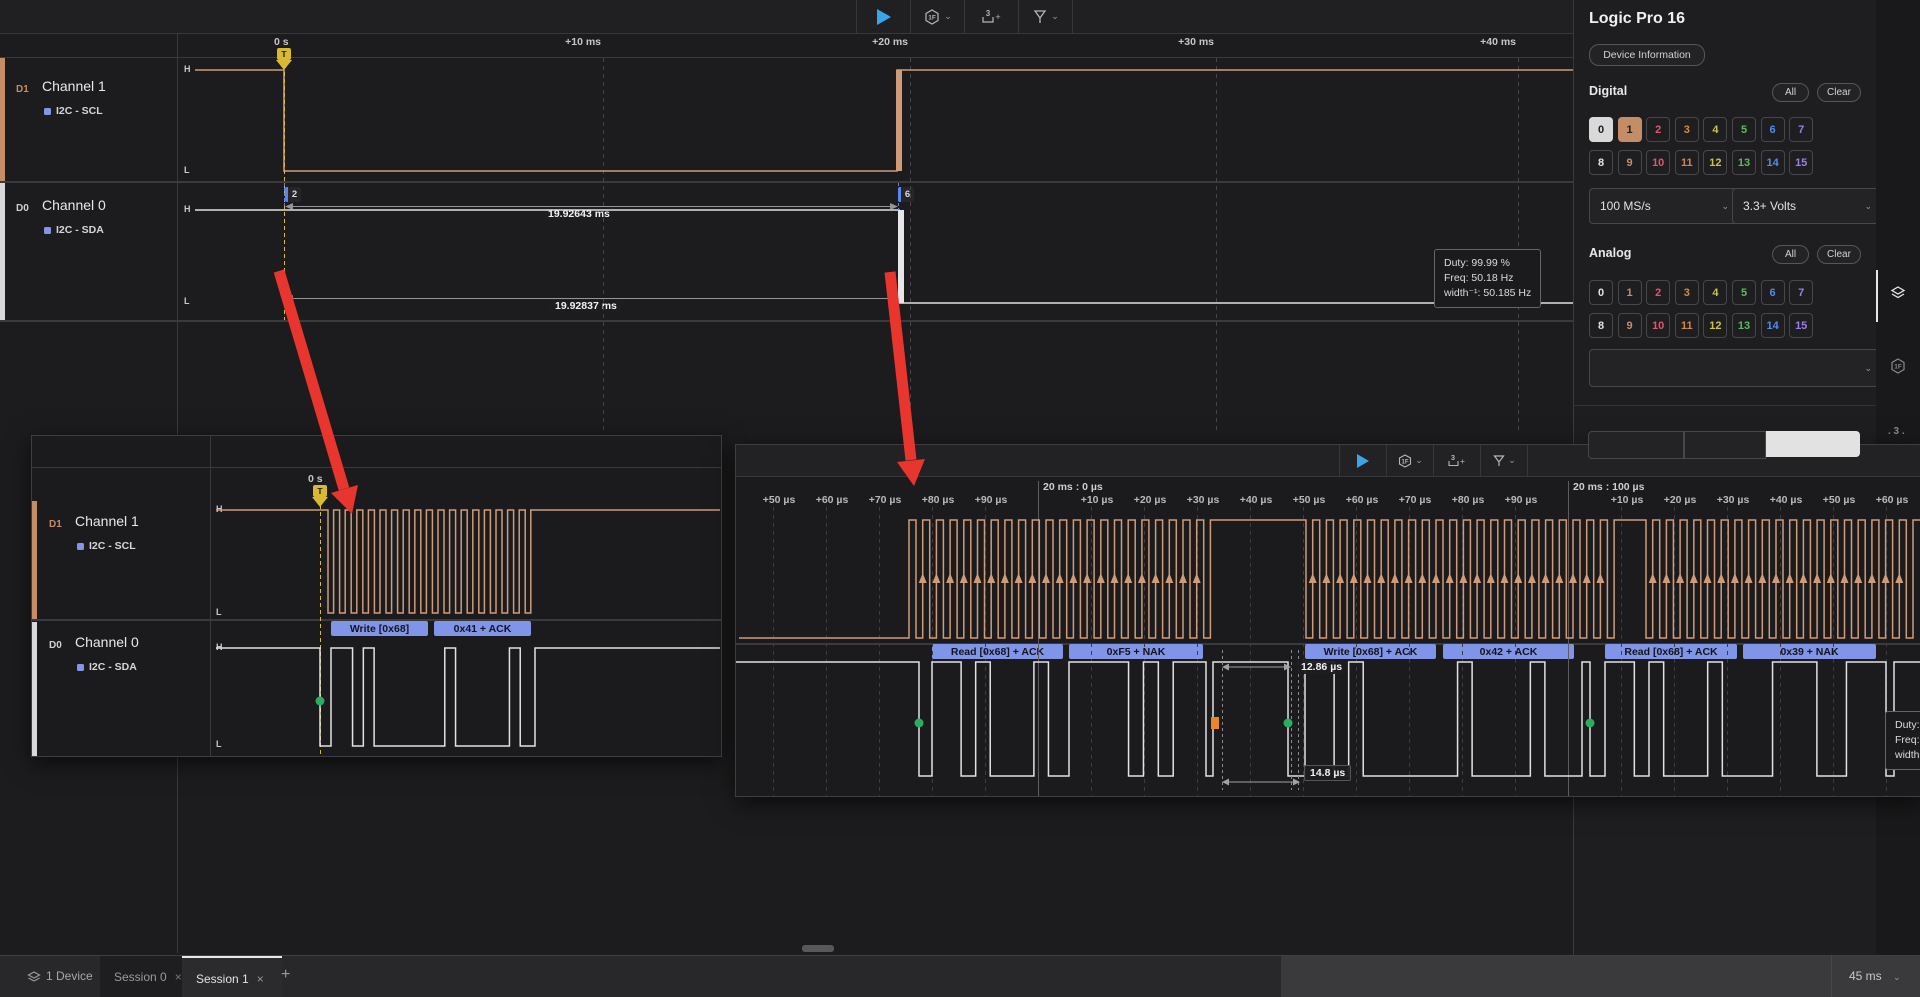 The width and height of the screenshot is (1920, 997). What do you see at coordinates (1786, 500) in the screenshot?
I see `ruler-label: +40 µs` at bounding box center [1786, 500].